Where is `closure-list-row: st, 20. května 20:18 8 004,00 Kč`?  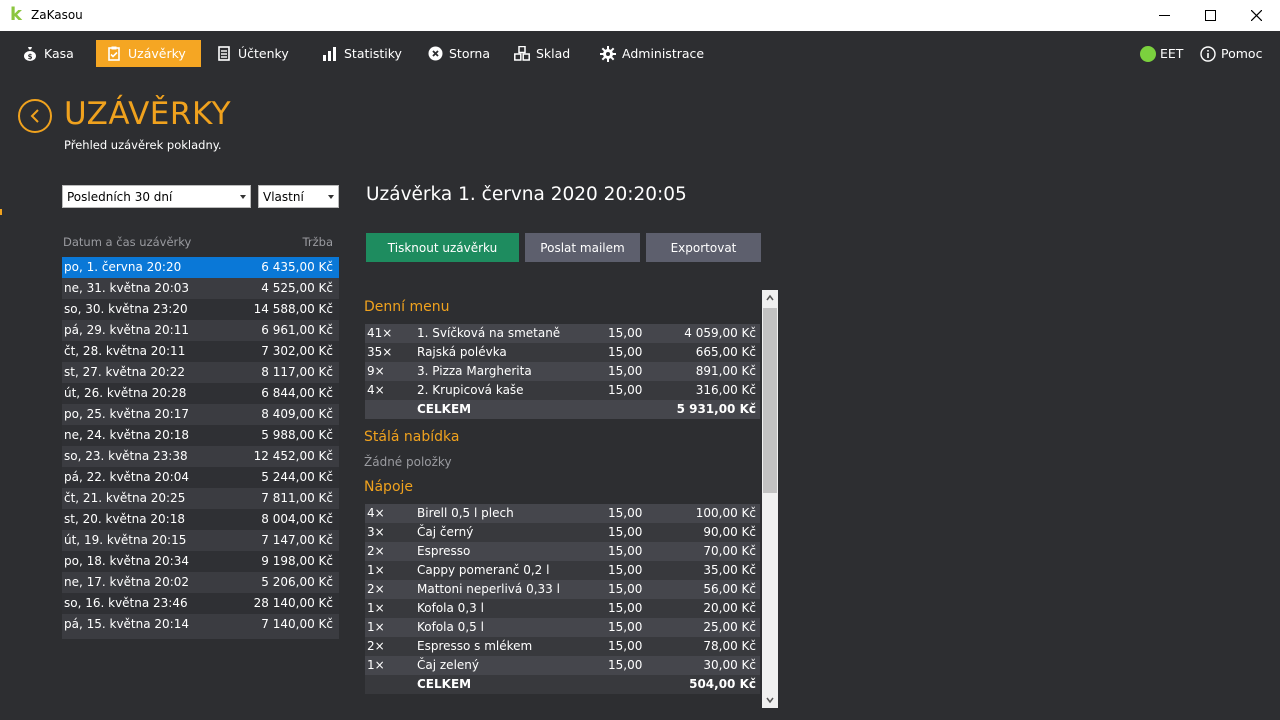
closure-list-row: st, 20. května 20:18 8 004,00 Kč is located at coordinates (200, 519).